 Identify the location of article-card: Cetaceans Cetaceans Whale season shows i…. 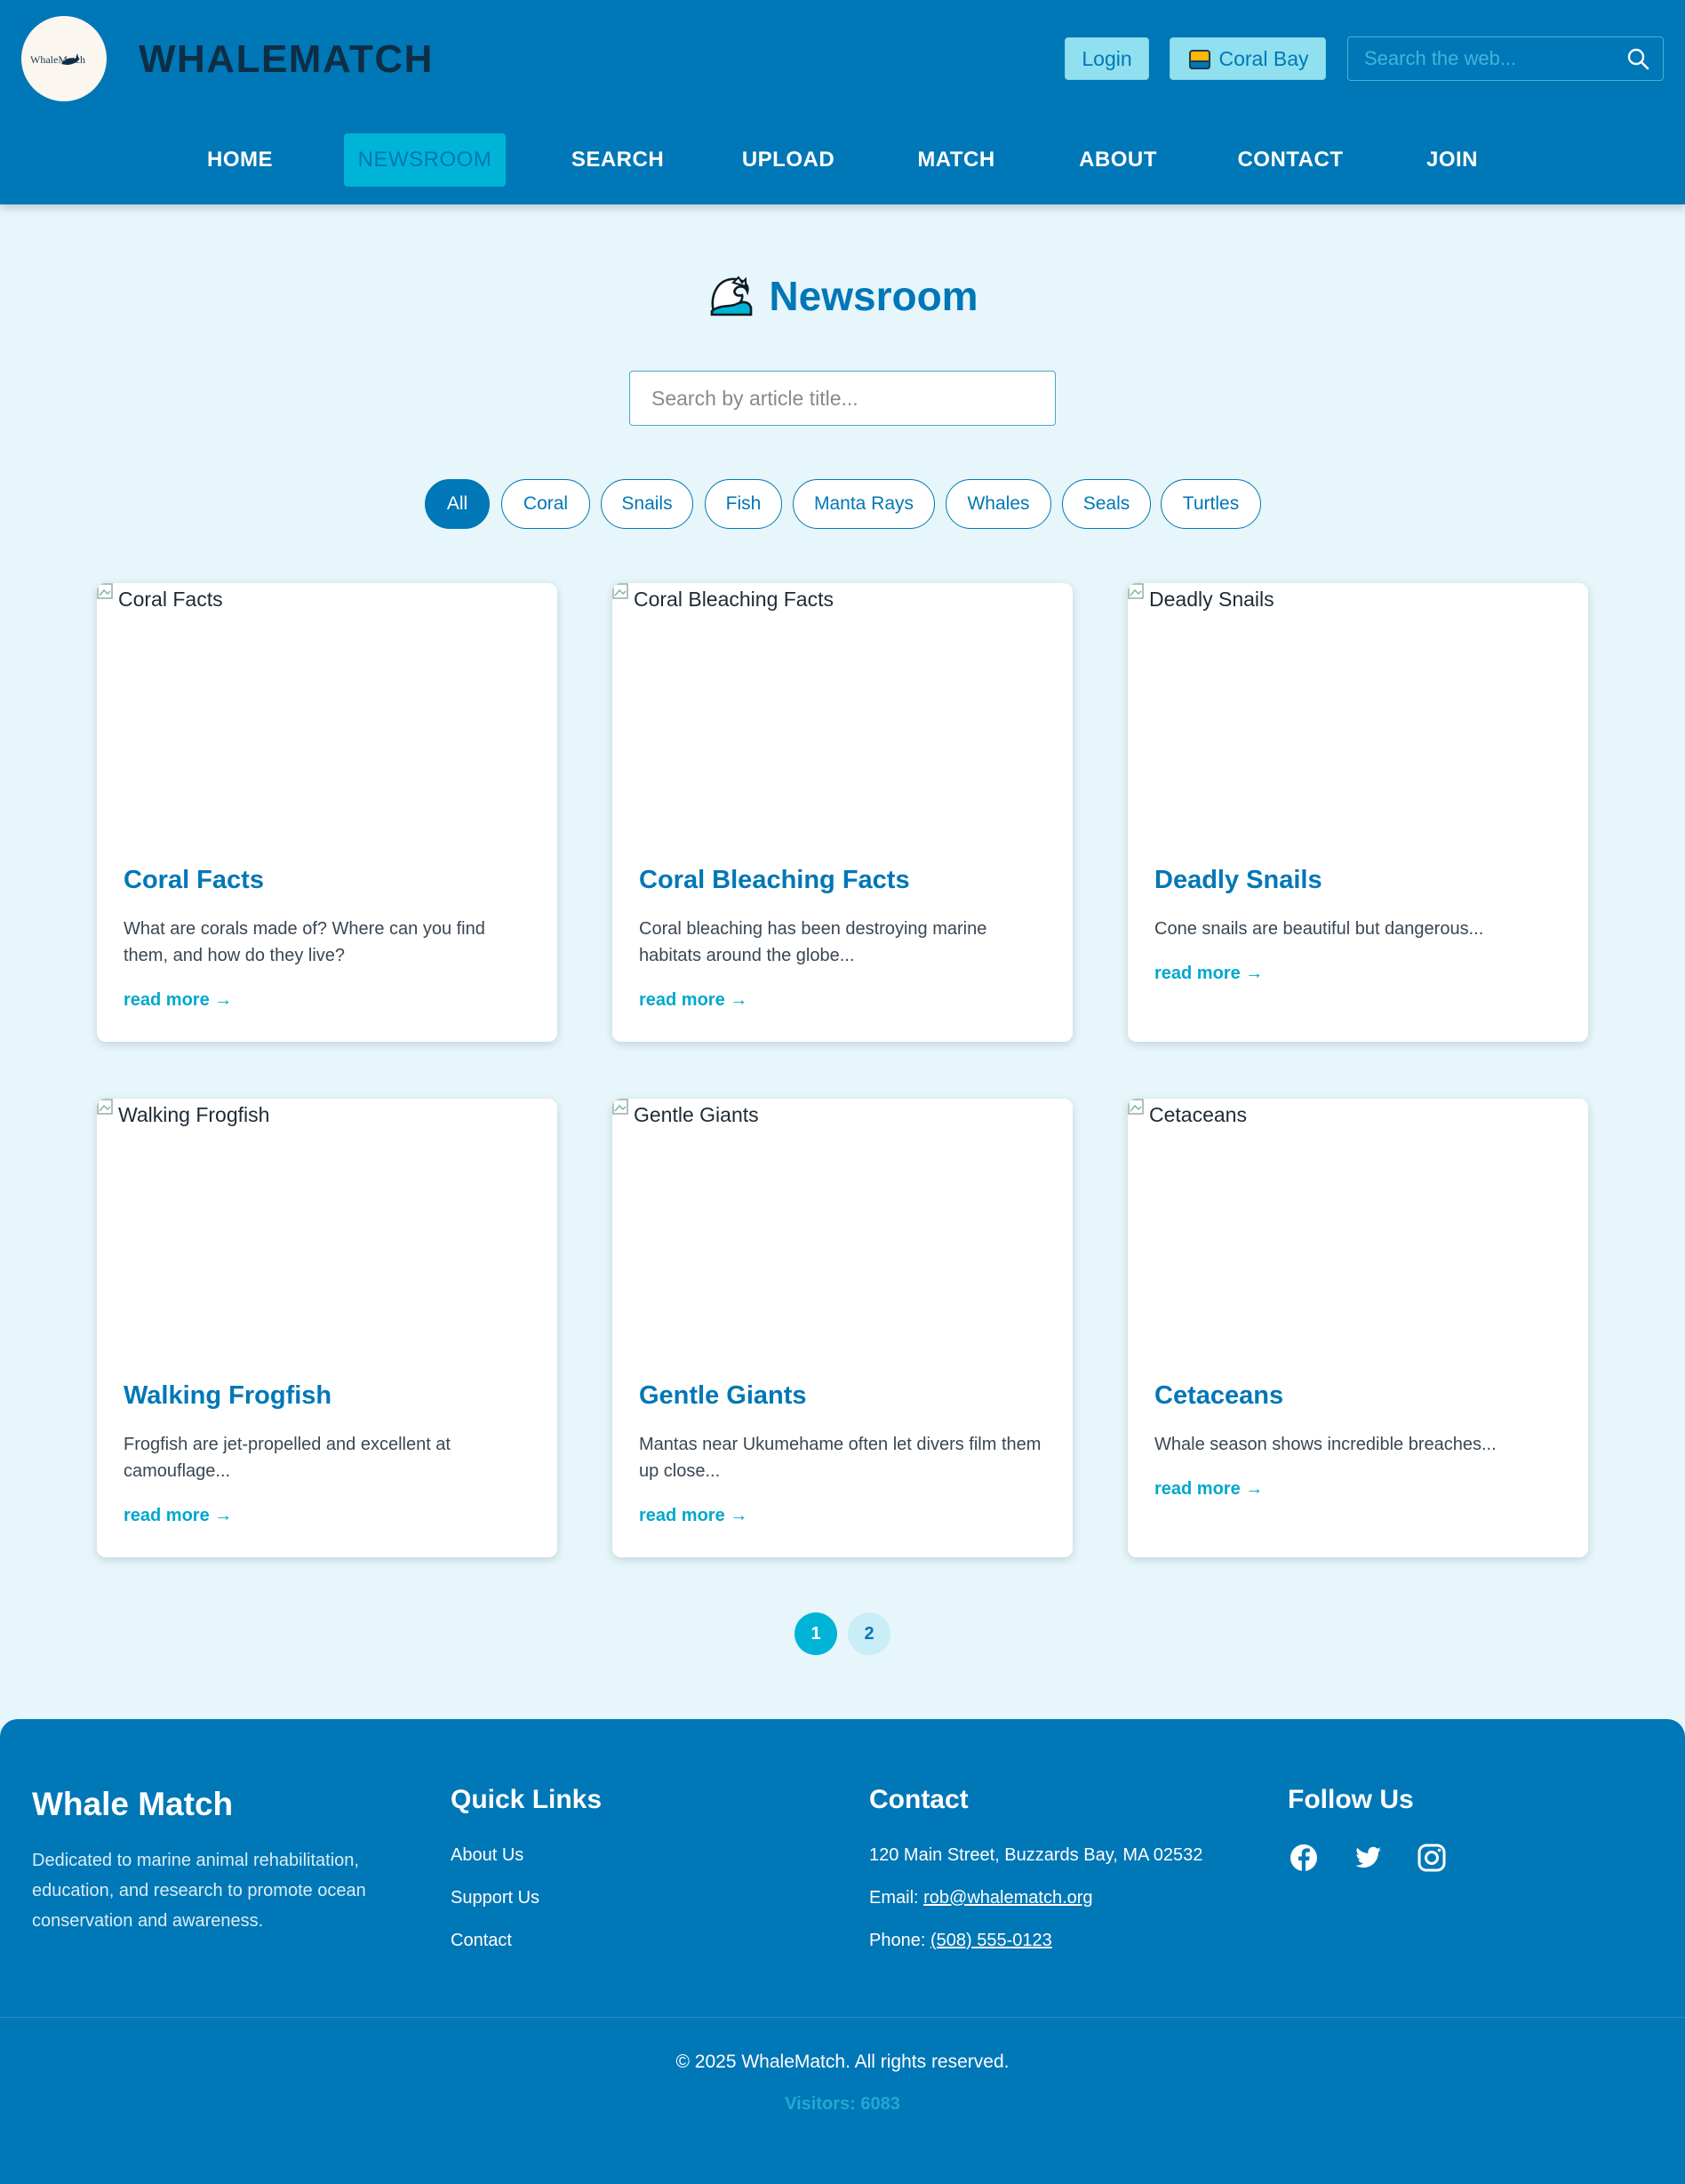
(1358, 1328).